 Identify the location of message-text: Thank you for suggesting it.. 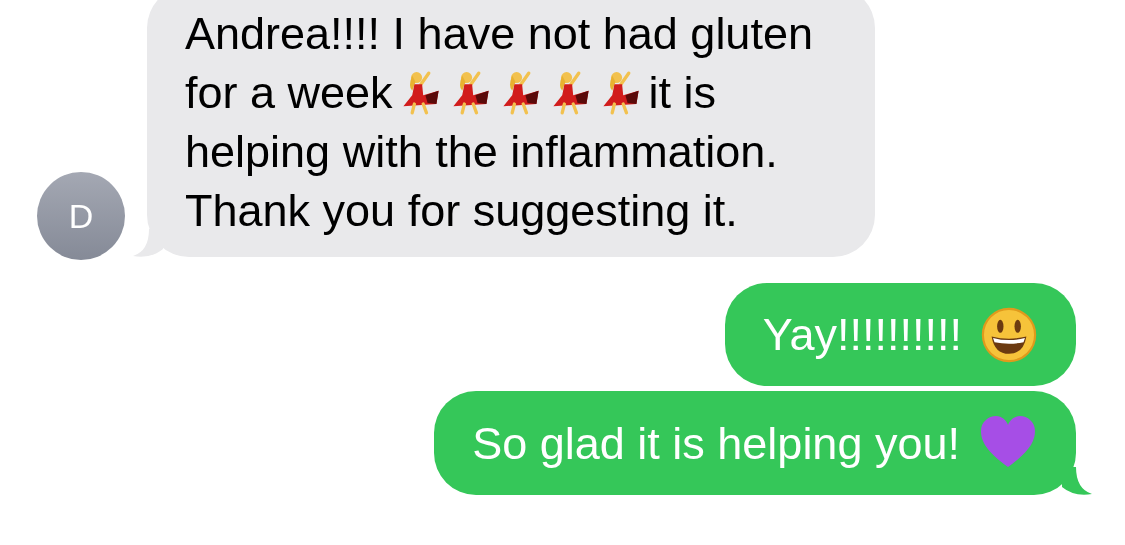
(461, 211).